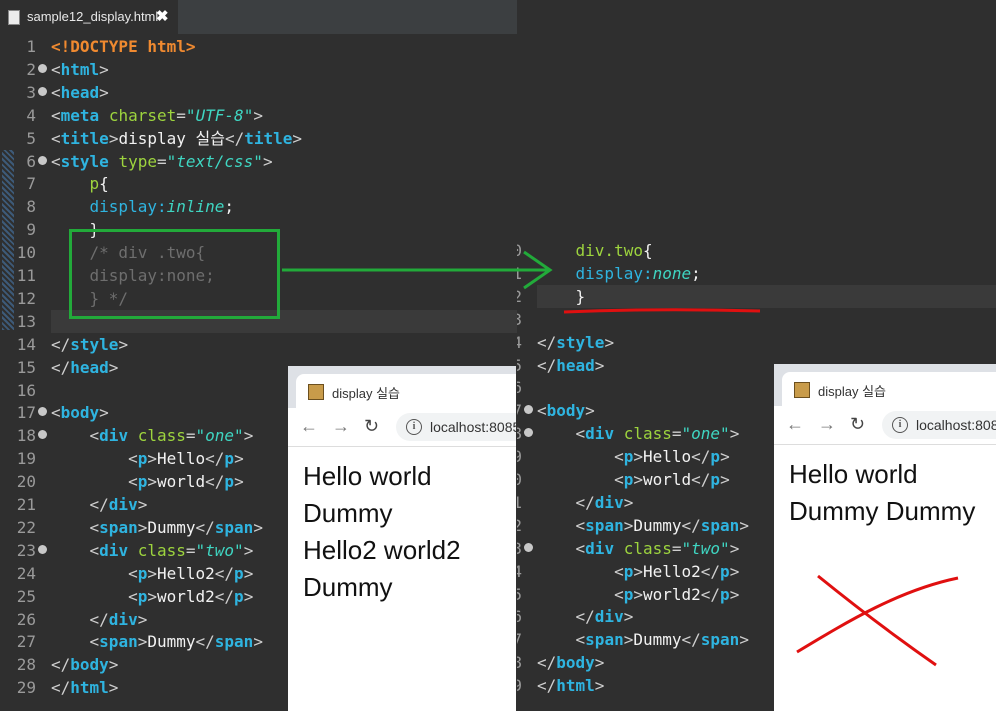 The image size is (996, 711). I want to click on red-underline, so click(662, 311).